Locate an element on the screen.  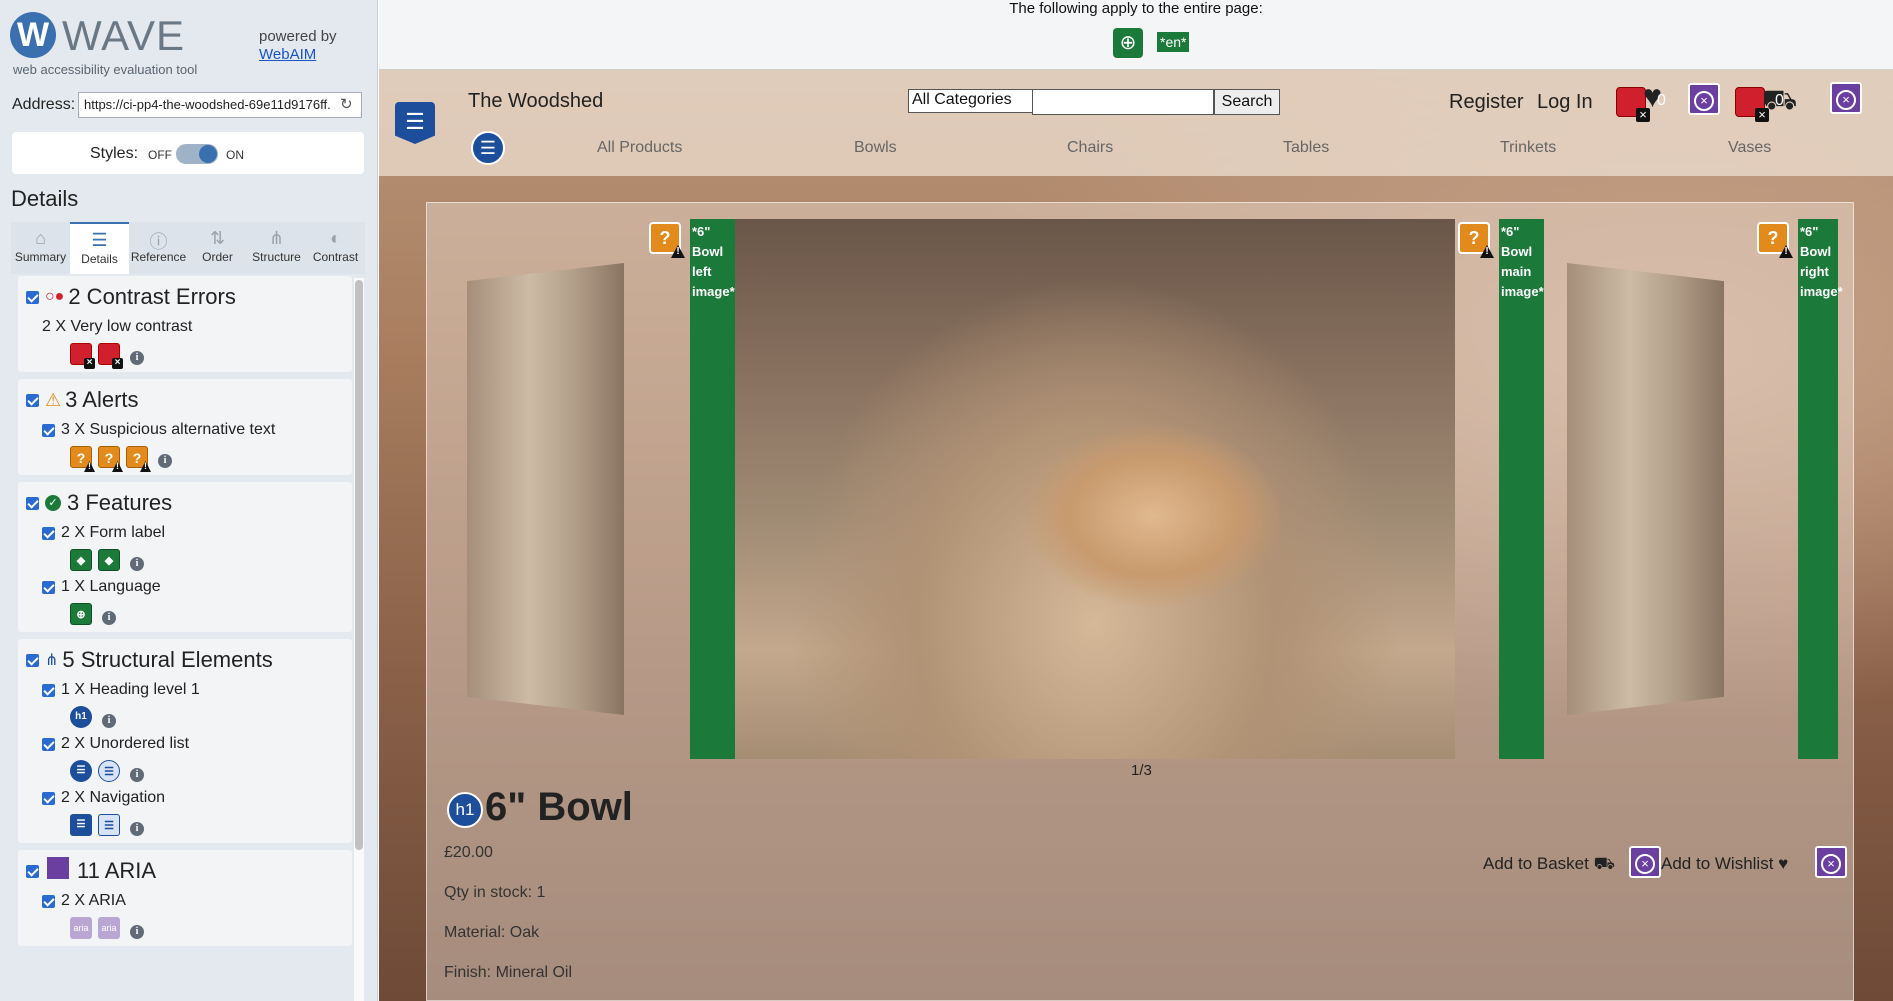
language-globe-icon: ⊕ is located at coordinates (1128, 43).